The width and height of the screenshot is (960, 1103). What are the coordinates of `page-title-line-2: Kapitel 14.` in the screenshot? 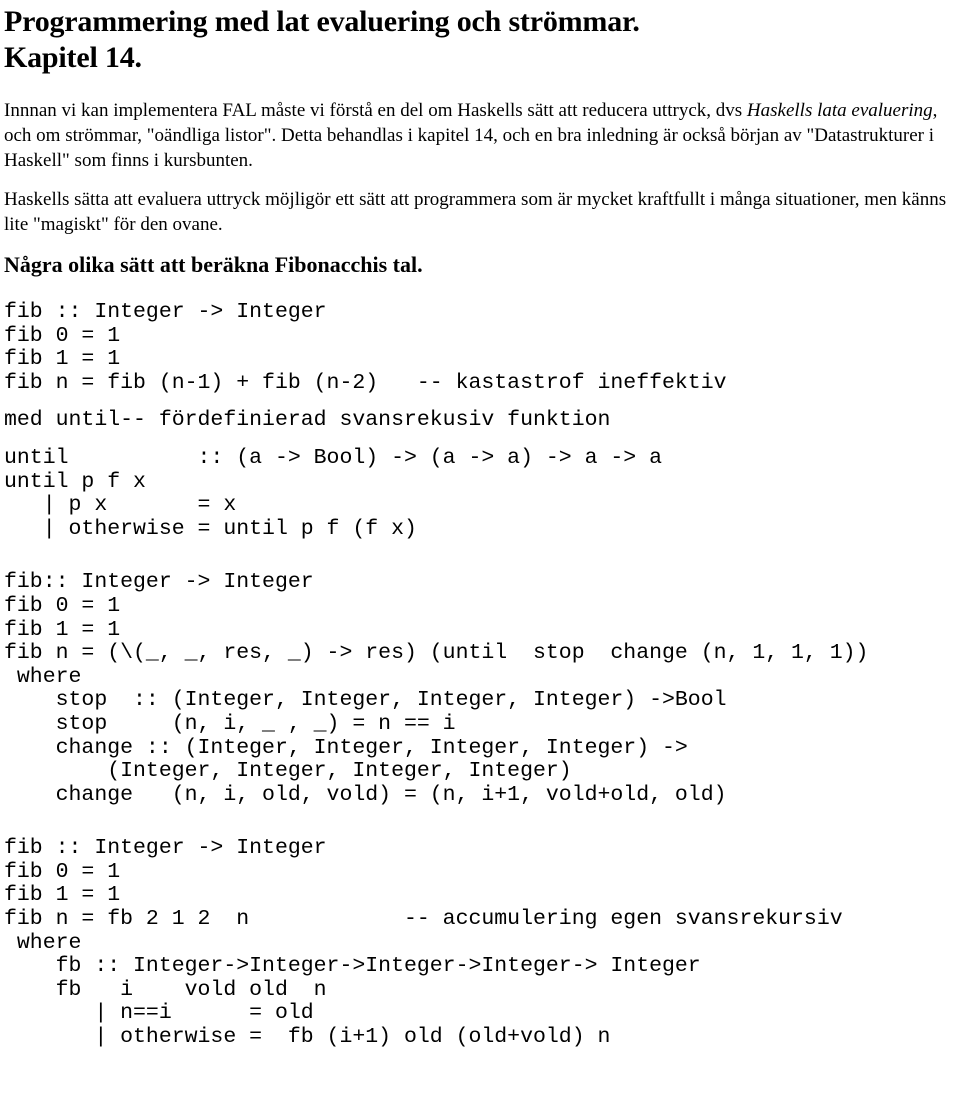 It's located at (73, 57).